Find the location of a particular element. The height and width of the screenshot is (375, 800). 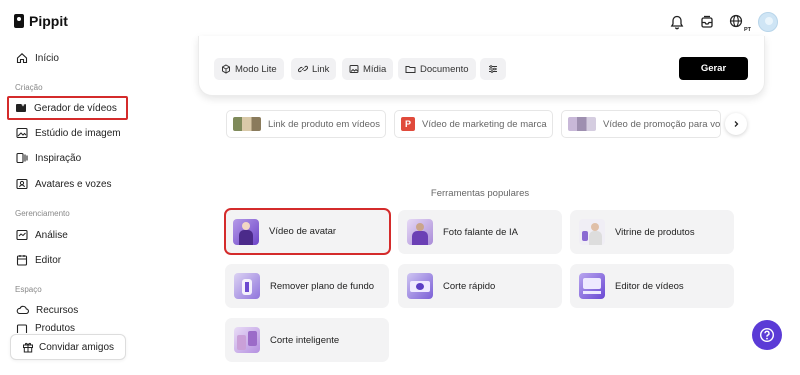

video-editor-thumbnail is located at coordinates (592, 286).